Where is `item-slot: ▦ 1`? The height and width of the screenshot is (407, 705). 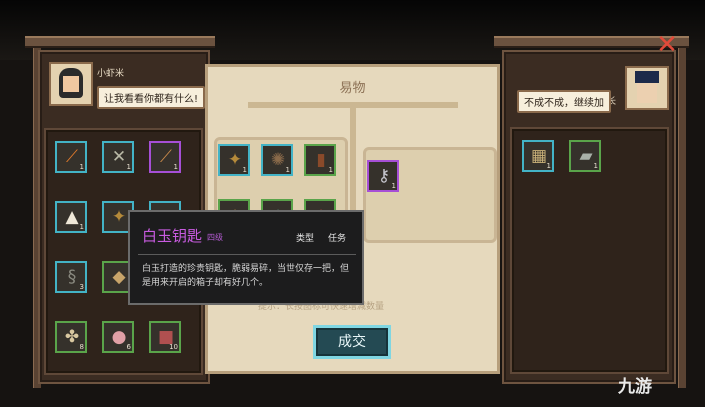 item-slot: ▦ 1 is located at coordinates (538, 156).